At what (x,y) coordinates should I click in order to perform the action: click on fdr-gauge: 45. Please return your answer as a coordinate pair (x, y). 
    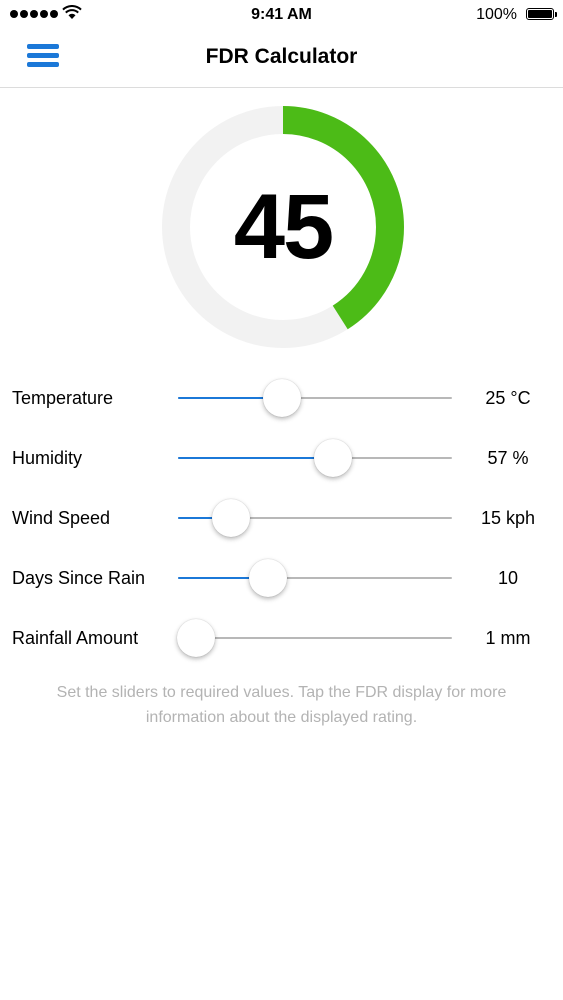
    Looking at the image, I should click on (283, 227).